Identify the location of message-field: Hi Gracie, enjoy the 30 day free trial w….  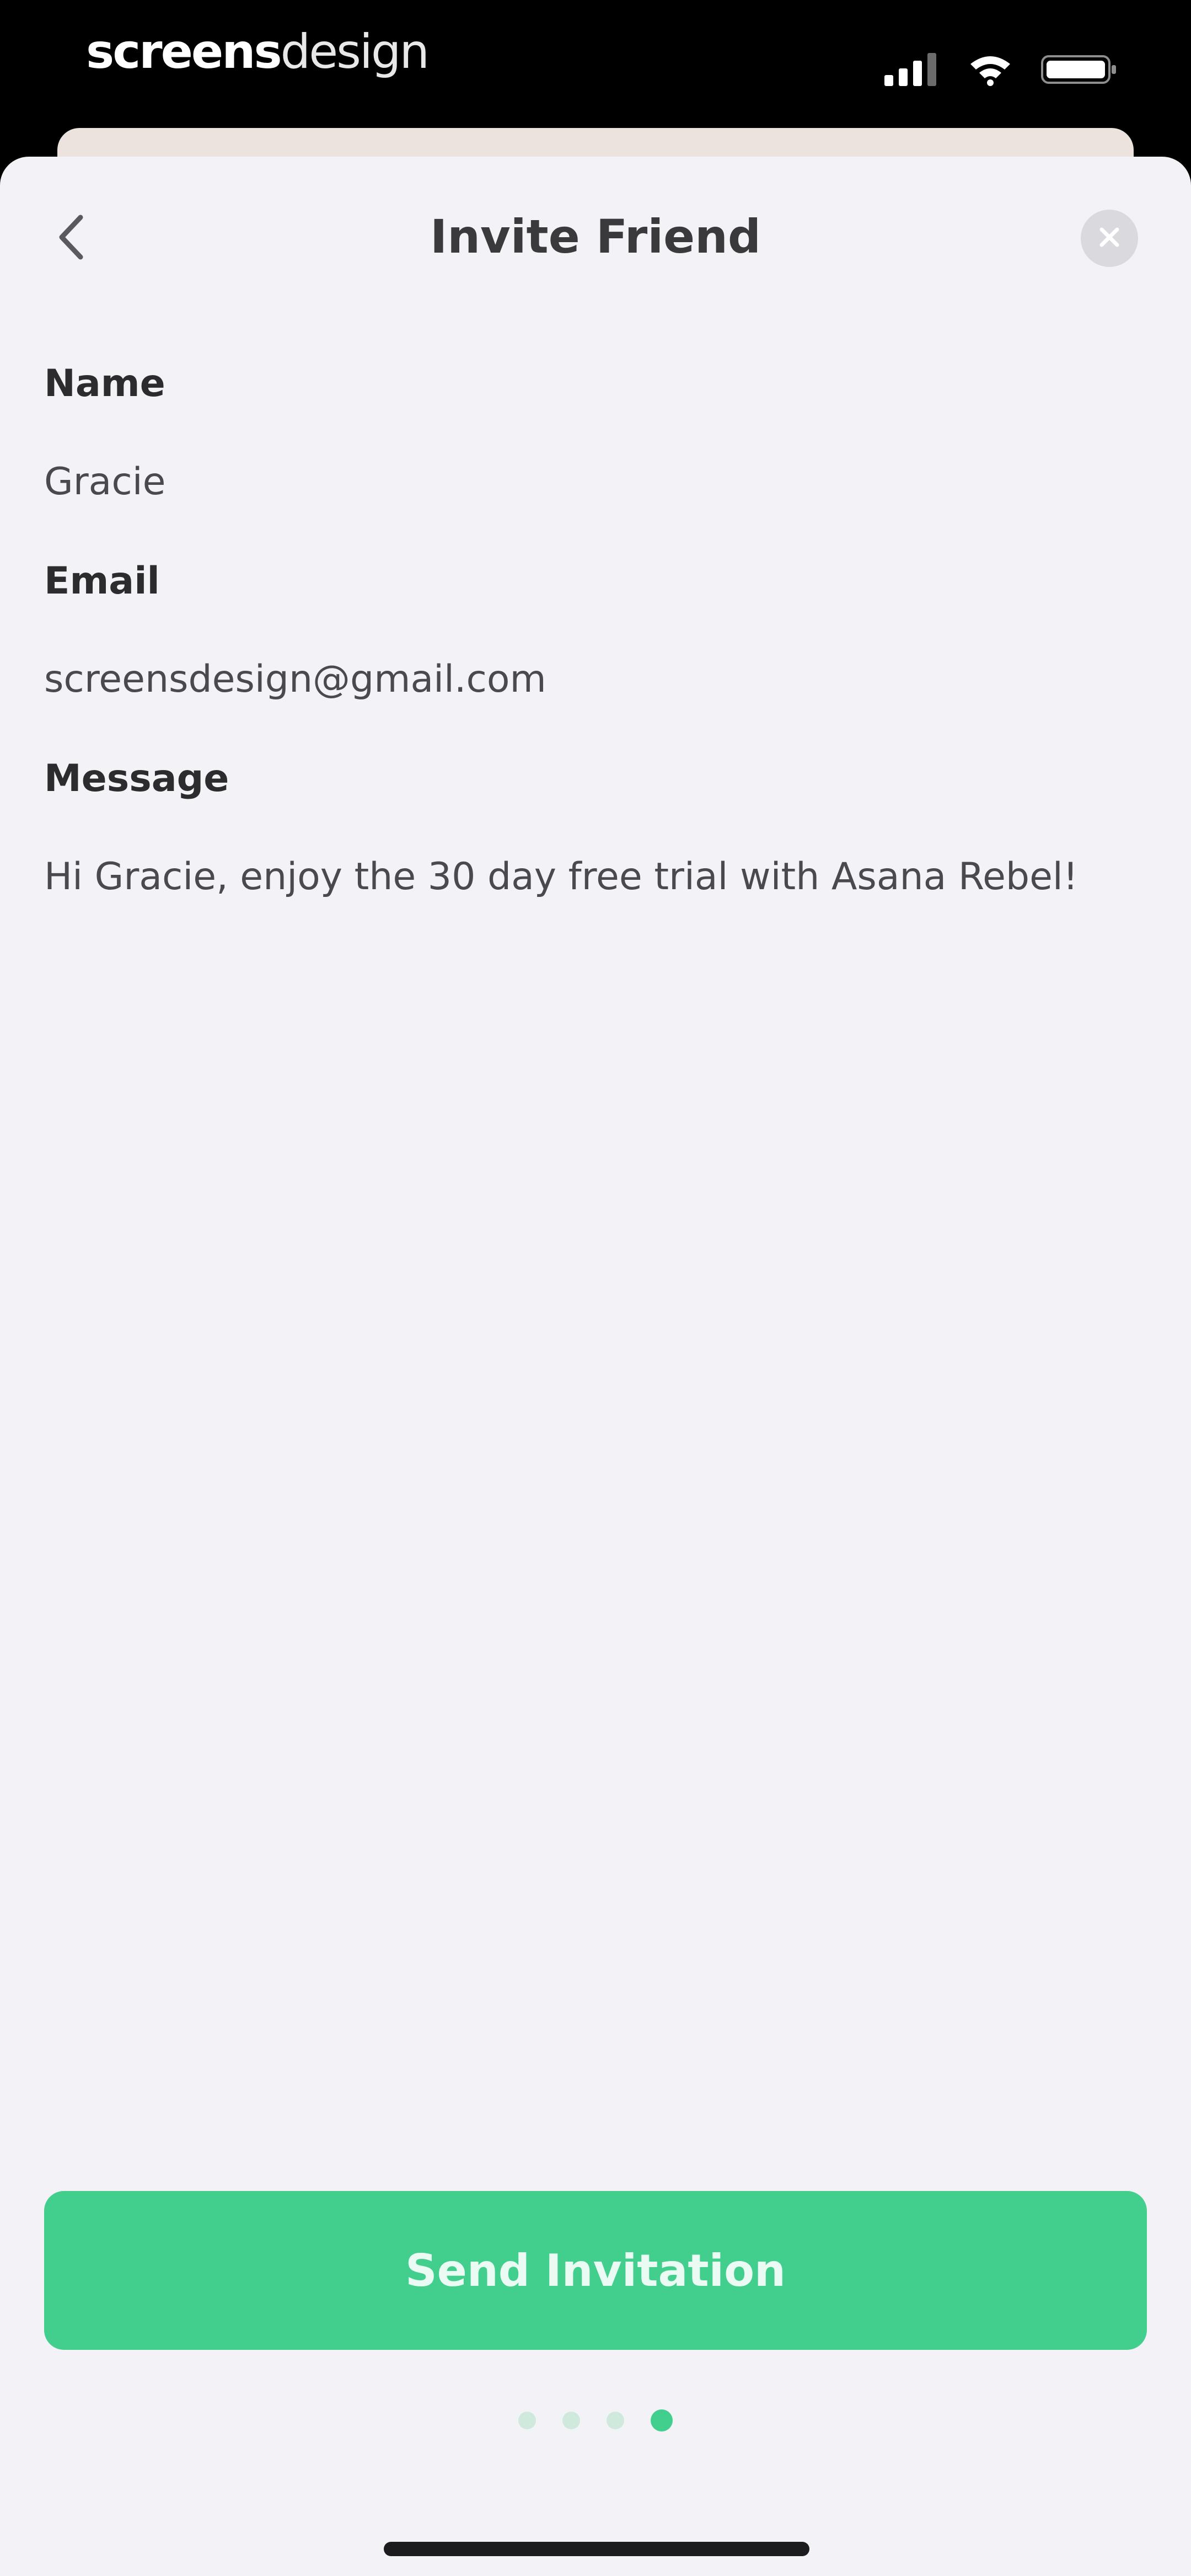
(561, 877).